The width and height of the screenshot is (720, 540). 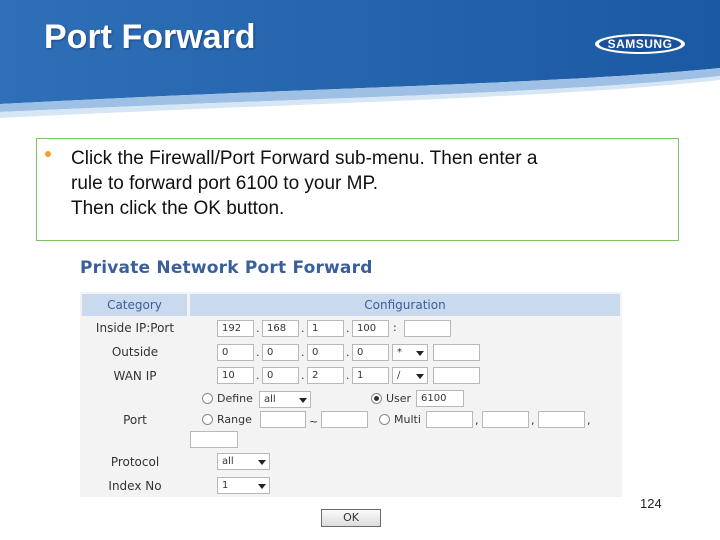 I want to click on index-value: 1, so click(x=225, y=485).